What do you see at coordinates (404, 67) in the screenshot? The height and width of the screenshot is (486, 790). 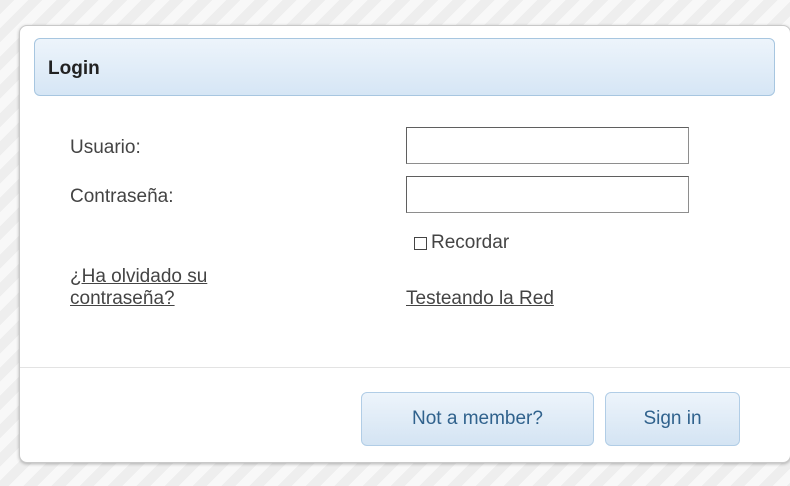 I see `login-header` at bounding box center [404, 67].